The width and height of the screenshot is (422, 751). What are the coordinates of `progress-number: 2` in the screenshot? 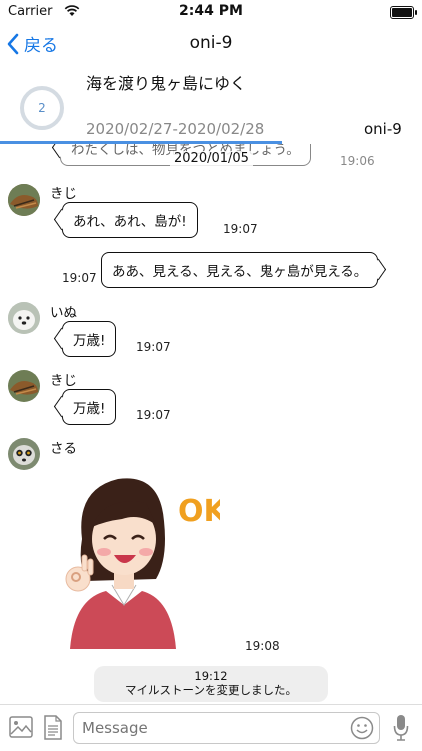 It's located at (42, 108).